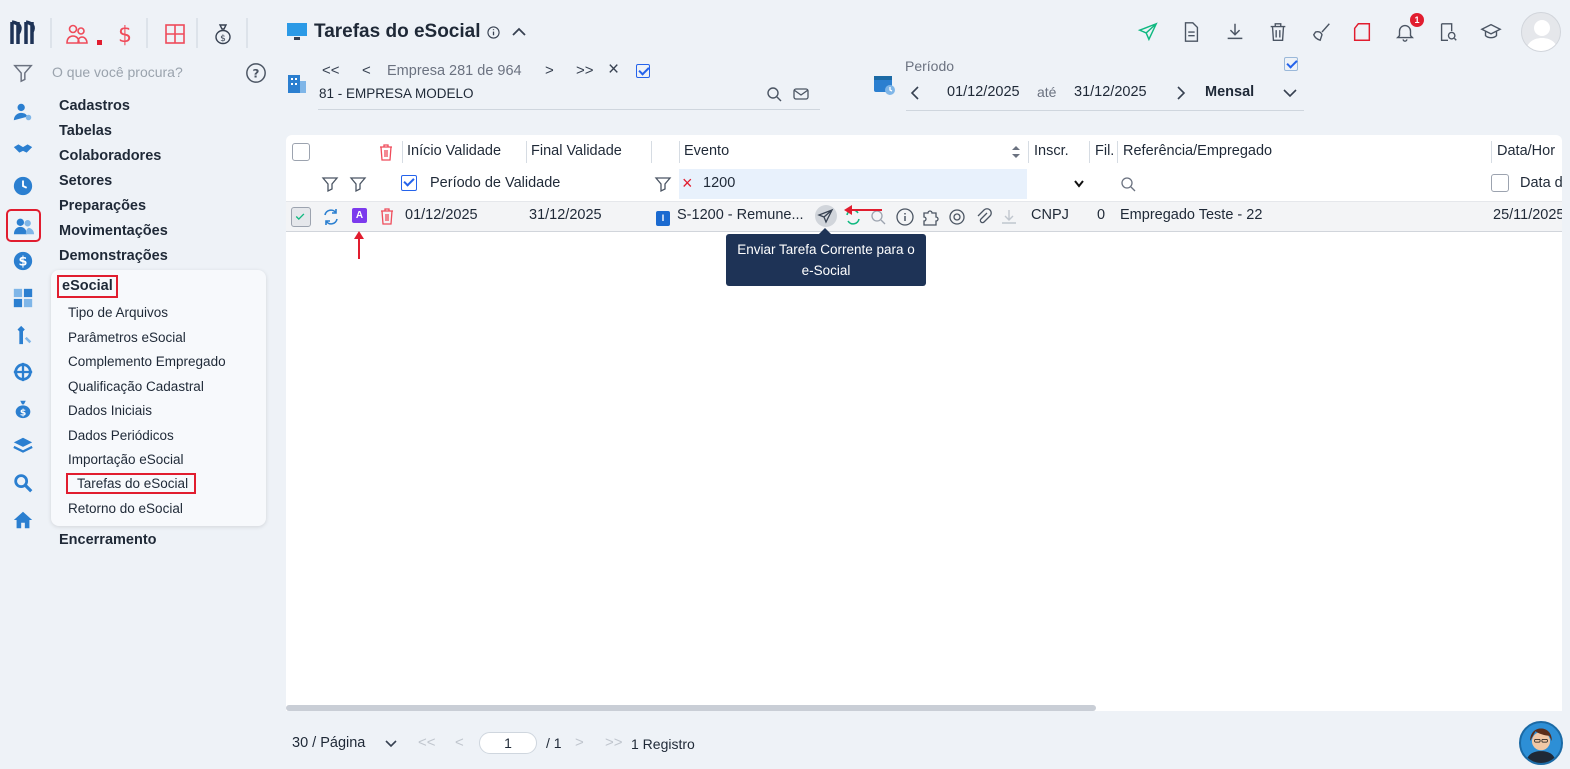 The image size is (1570, 769). Describe the element at coordinates (519, 32) in the screenshot. I see `chevron-up-icon` at that location.